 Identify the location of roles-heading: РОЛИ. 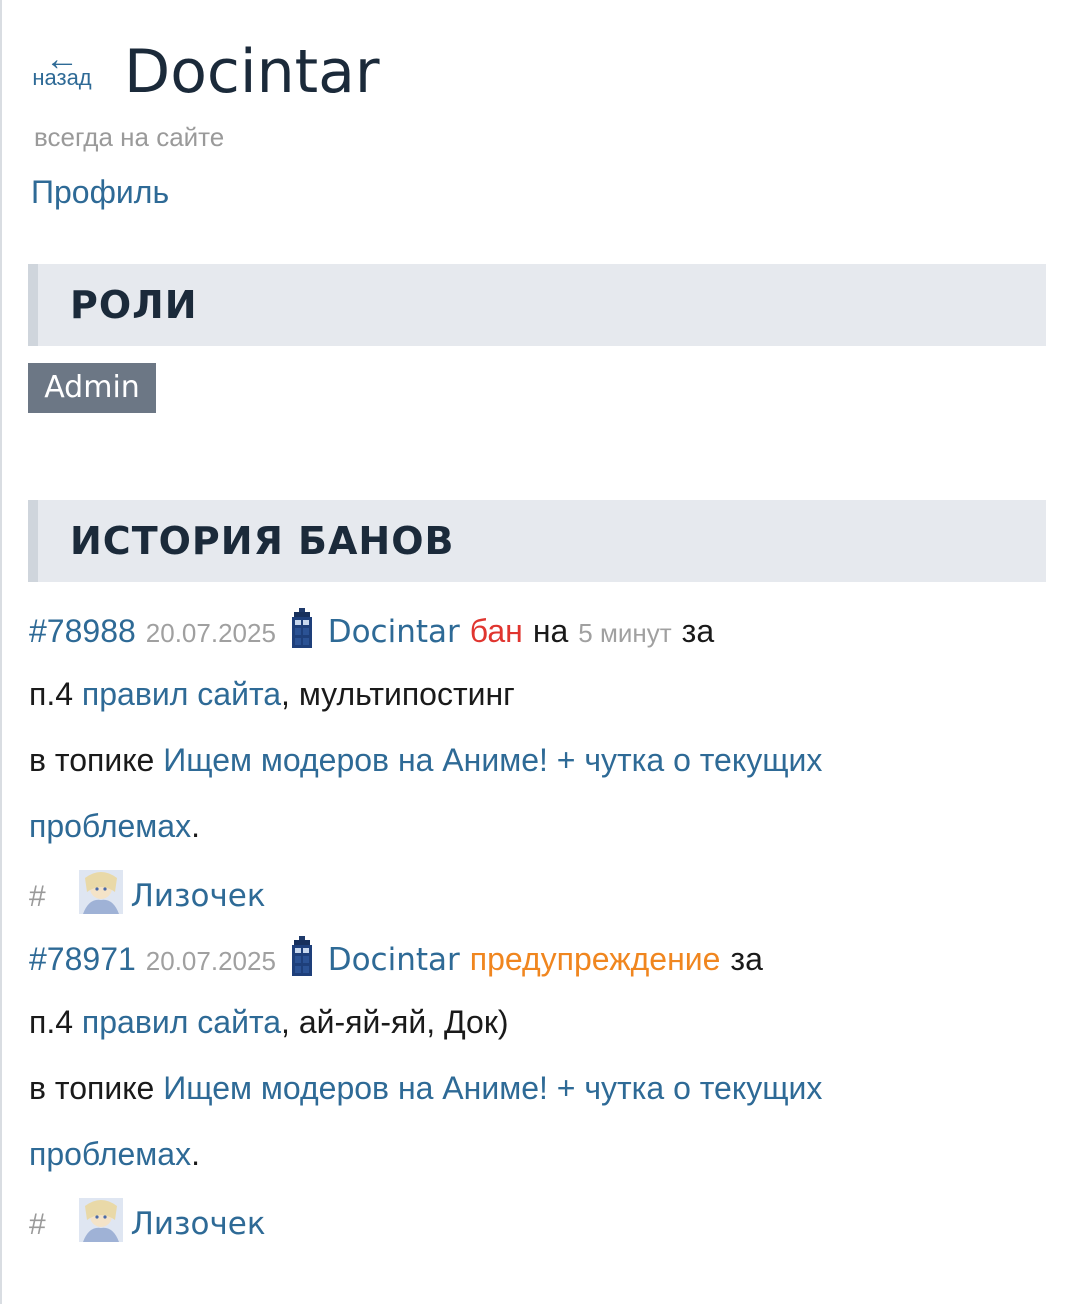
(134, 305).